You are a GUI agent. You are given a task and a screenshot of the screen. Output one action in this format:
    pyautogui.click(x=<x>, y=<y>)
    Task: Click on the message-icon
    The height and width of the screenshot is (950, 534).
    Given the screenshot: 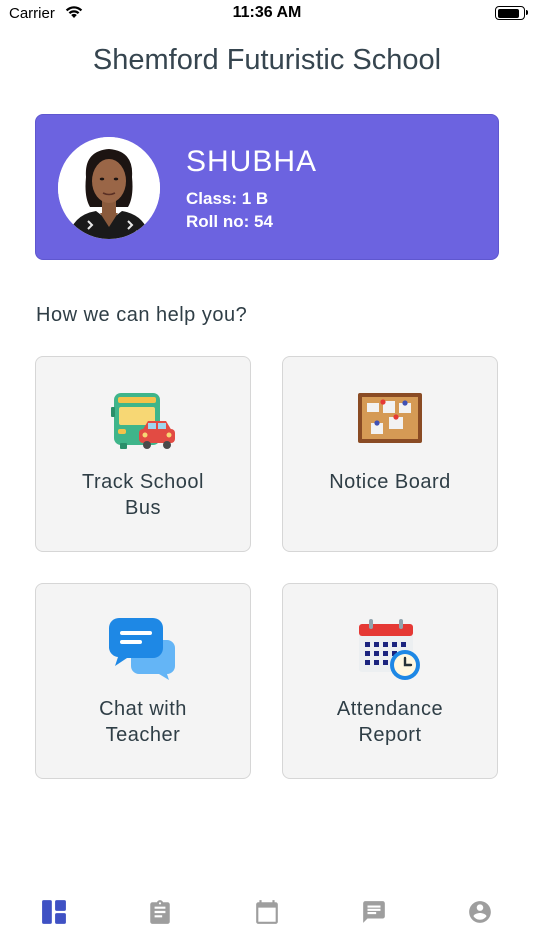 What is the action you would take?
    pyautogui.click(x=374, y=912)
    